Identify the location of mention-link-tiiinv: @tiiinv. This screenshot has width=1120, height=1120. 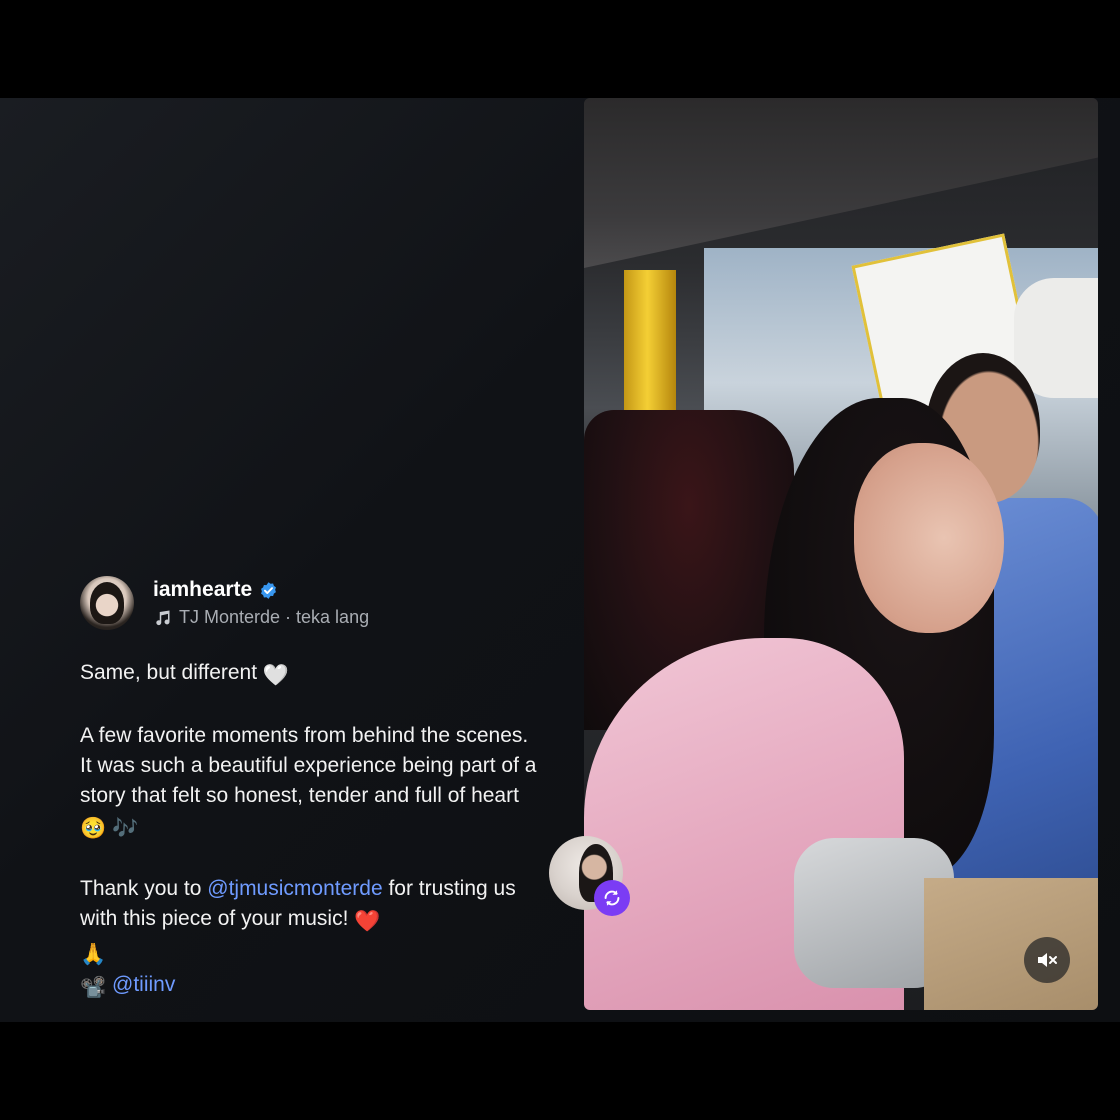
(143, 984).